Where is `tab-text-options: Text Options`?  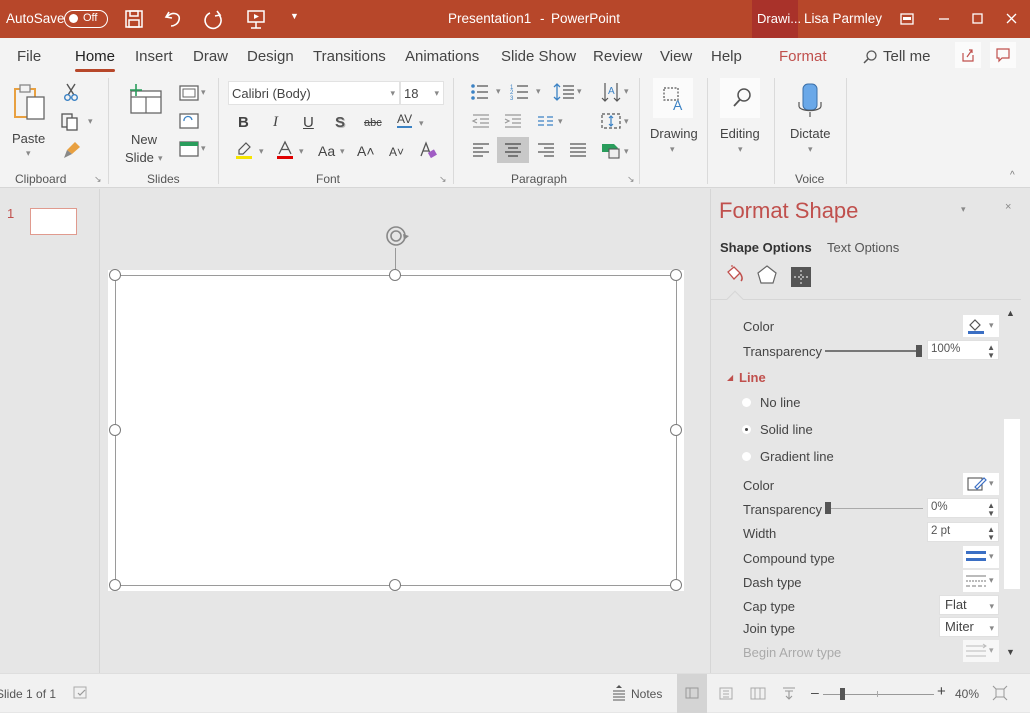
tab-text-options: Text Options is located at coordinates (863, 247).